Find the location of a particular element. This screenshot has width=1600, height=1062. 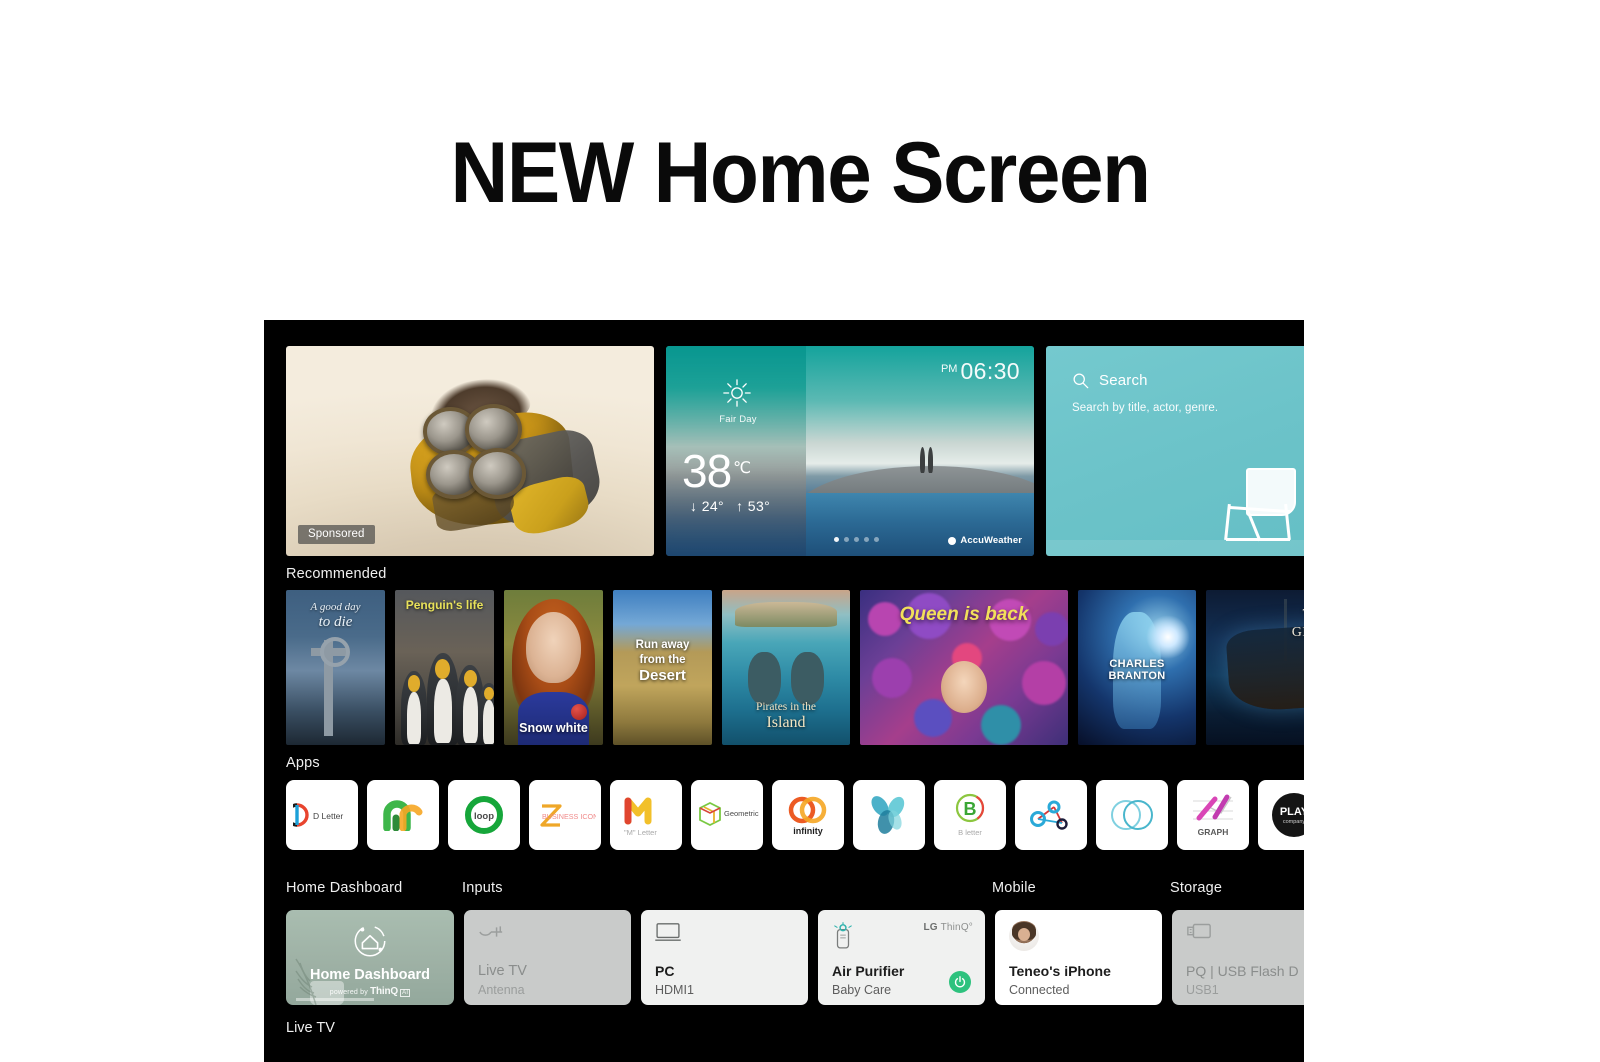

tile-caption: THE DARKGHOST SHIP is located at coordinates (1297, 623).